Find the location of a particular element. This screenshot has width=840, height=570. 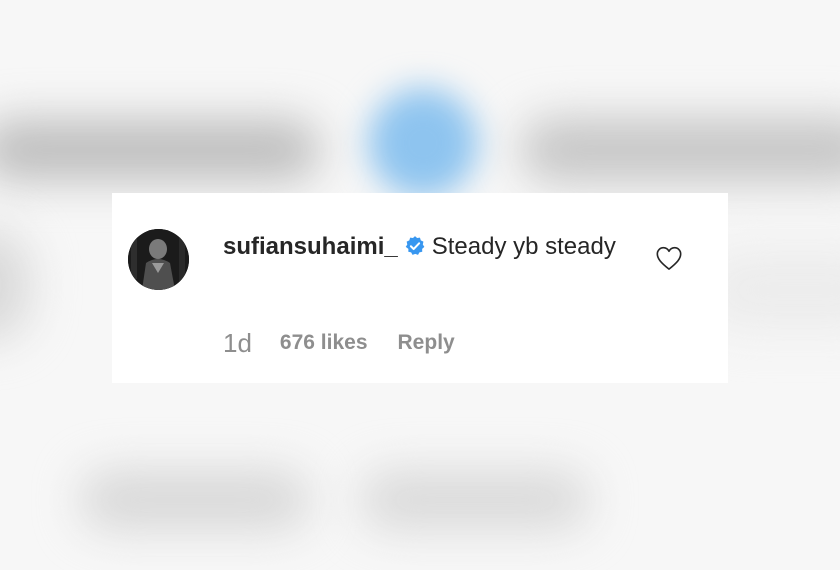

avatar-image is located at coordinates (158, 259).